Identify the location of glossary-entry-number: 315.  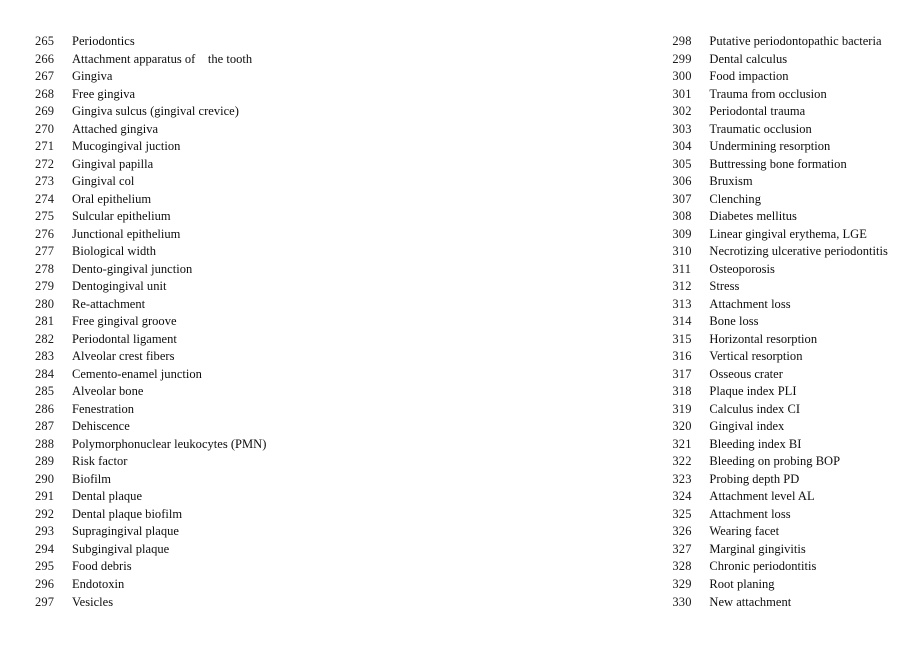
(682, 338).